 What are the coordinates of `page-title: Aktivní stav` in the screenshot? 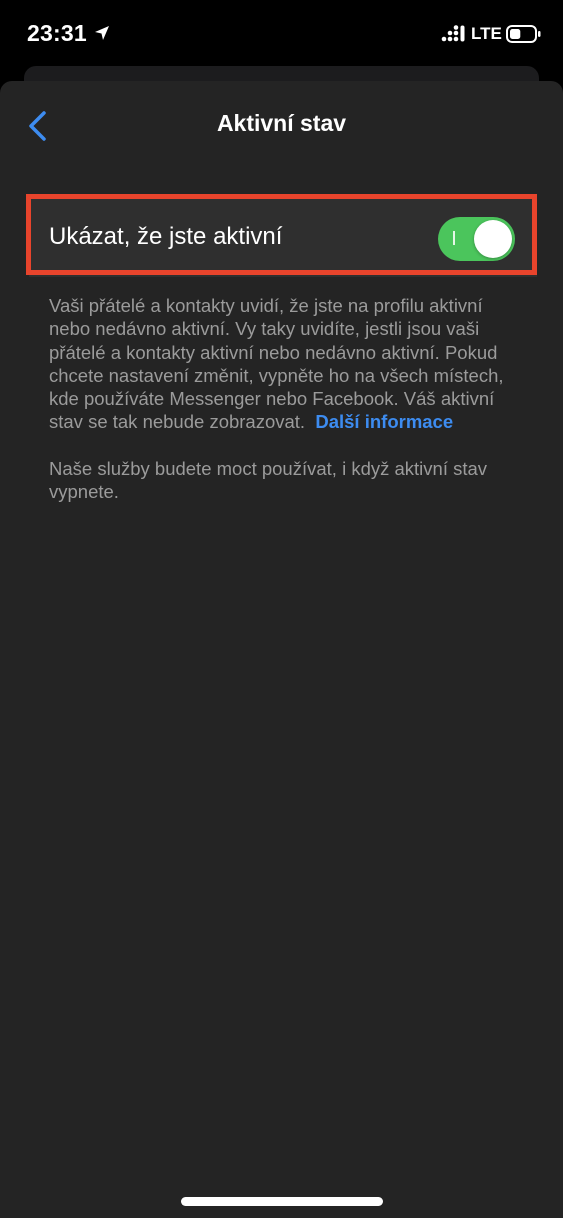 It's located at (281, 123).